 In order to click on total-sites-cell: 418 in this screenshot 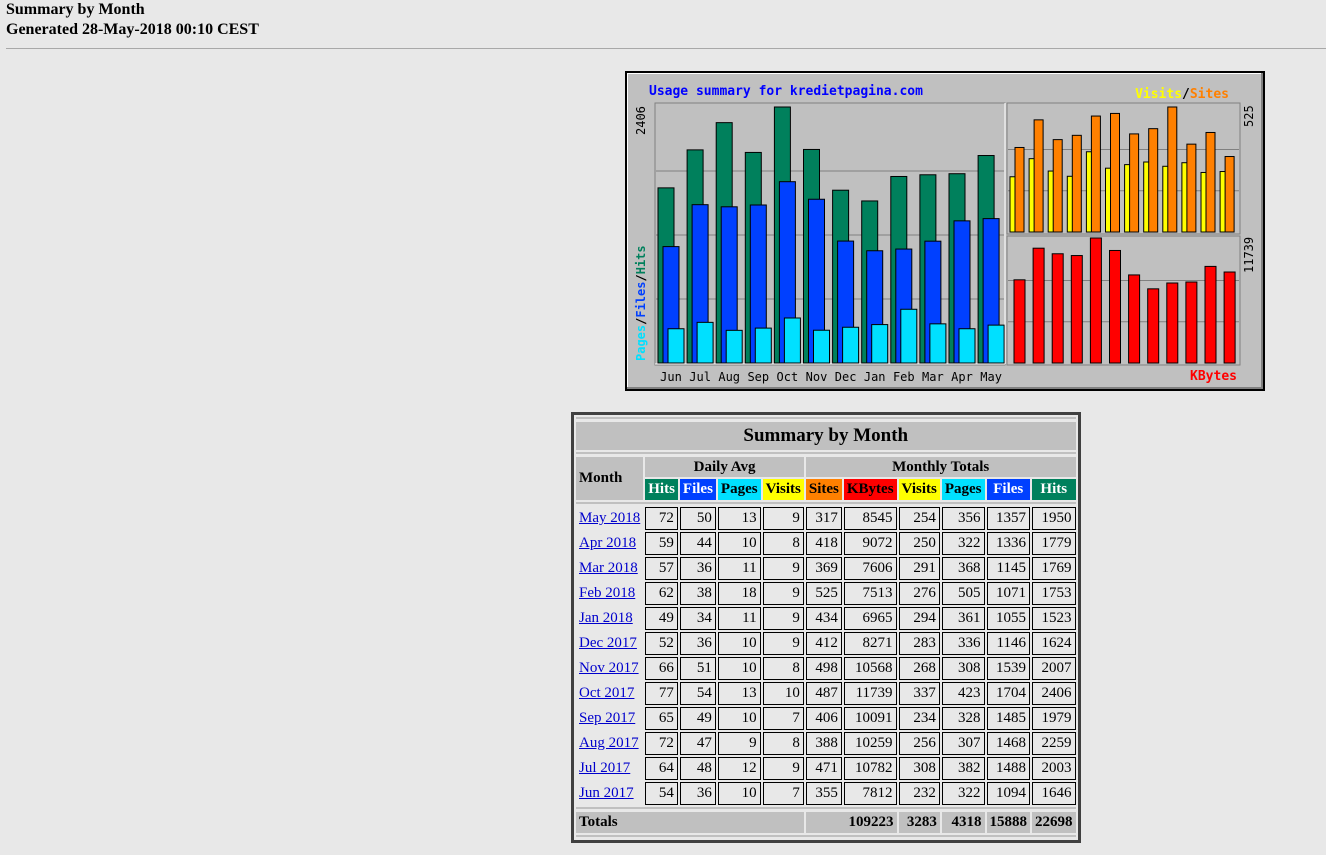, I will do `click(823, 543)`.